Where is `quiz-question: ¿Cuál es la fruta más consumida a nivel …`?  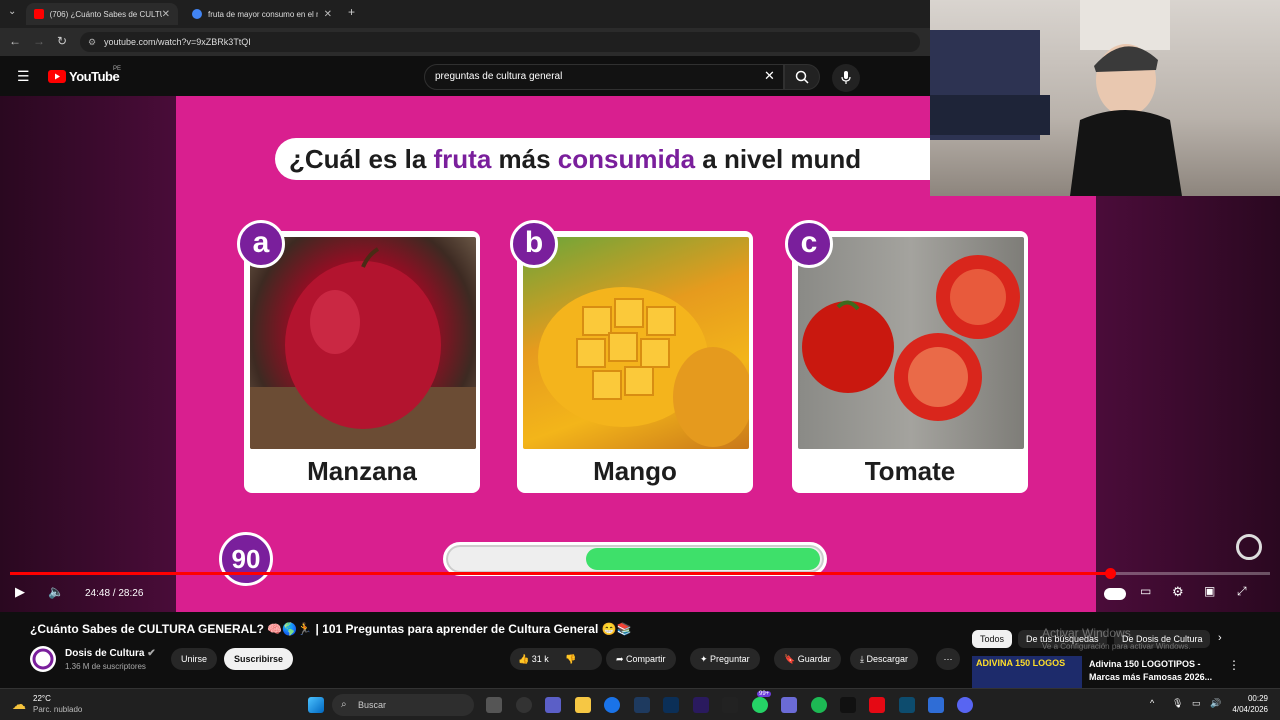
quiz-question: ¿Cuál es la fruta más consumida a nivel … is located at coordinates (615, 159).